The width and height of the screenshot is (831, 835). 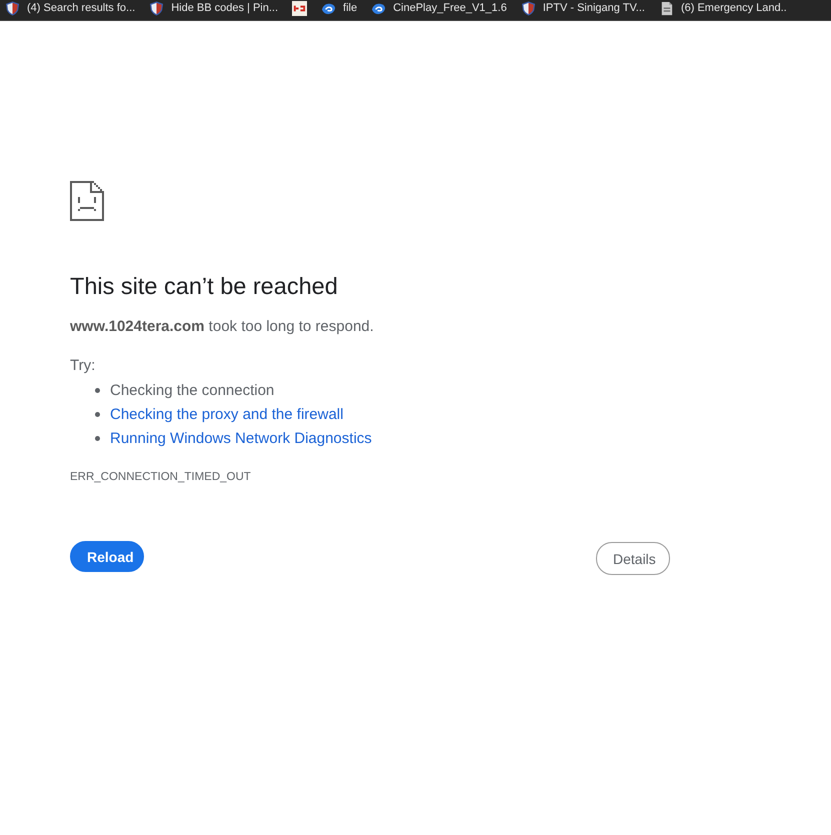 I want to click on error-message: www.1024tera.com took too long to respond., so click(x=222, y=327).